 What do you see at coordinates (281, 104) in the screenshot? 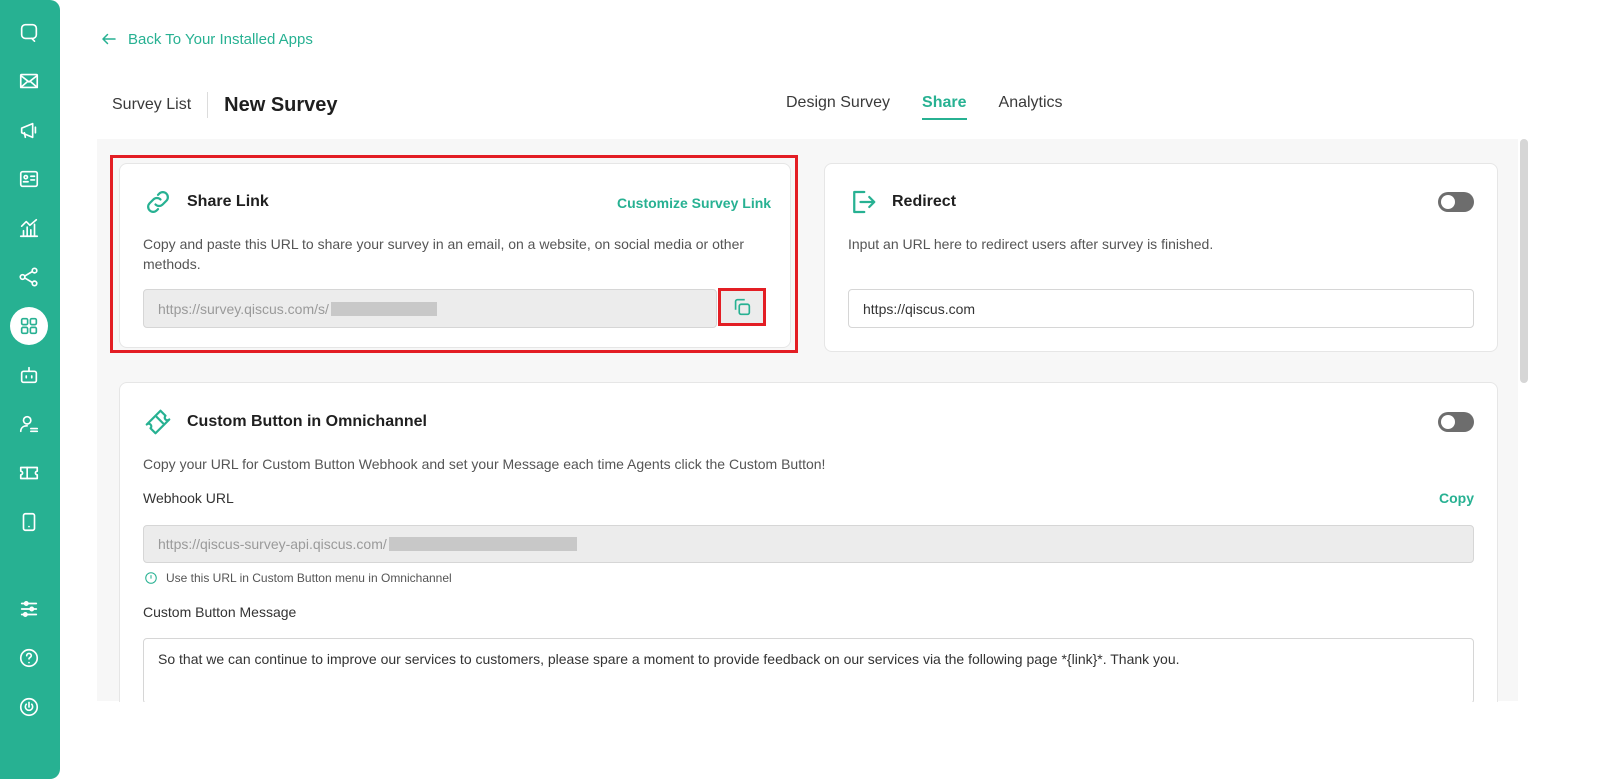
I see `page-title: New Survey` at bounding box center [281, 104].